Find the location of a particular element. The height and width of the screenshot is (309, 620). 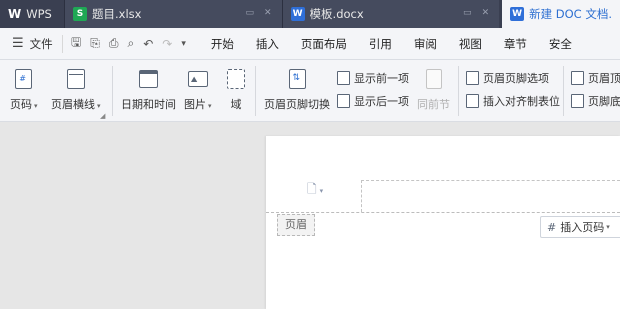

field-label: 域 is located at coordinates (236, 104).